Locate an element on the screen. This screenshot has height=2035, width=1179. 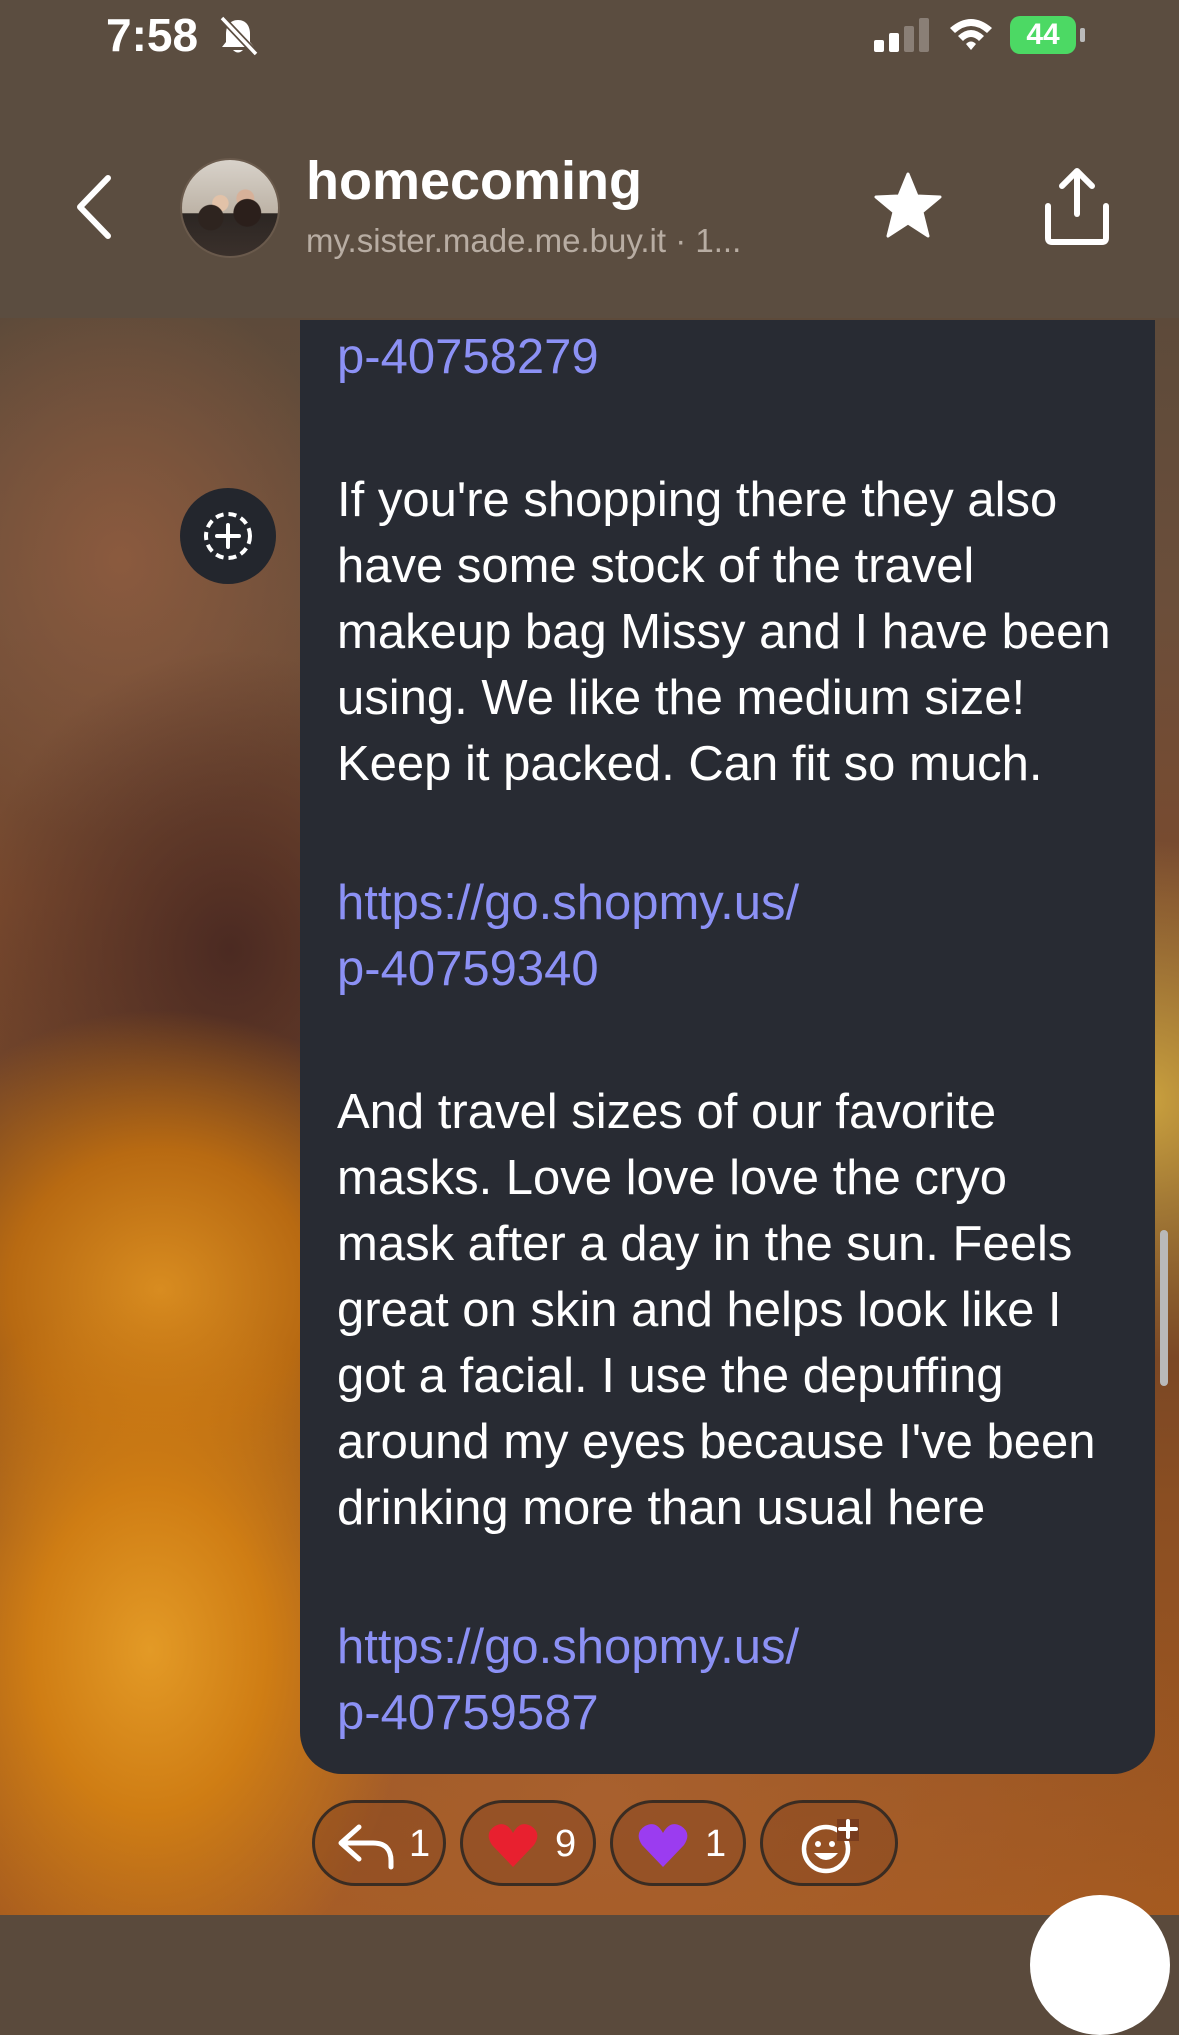
reply-reaction-pill: 1 is located at coordinates (379, 1843).